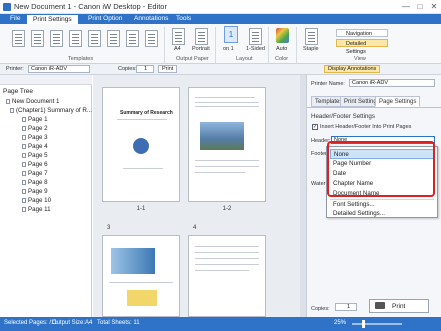  Describe the element at coordinates (38, 137) in the screenshot. I see `tree-page-label: Page 3` at that location.